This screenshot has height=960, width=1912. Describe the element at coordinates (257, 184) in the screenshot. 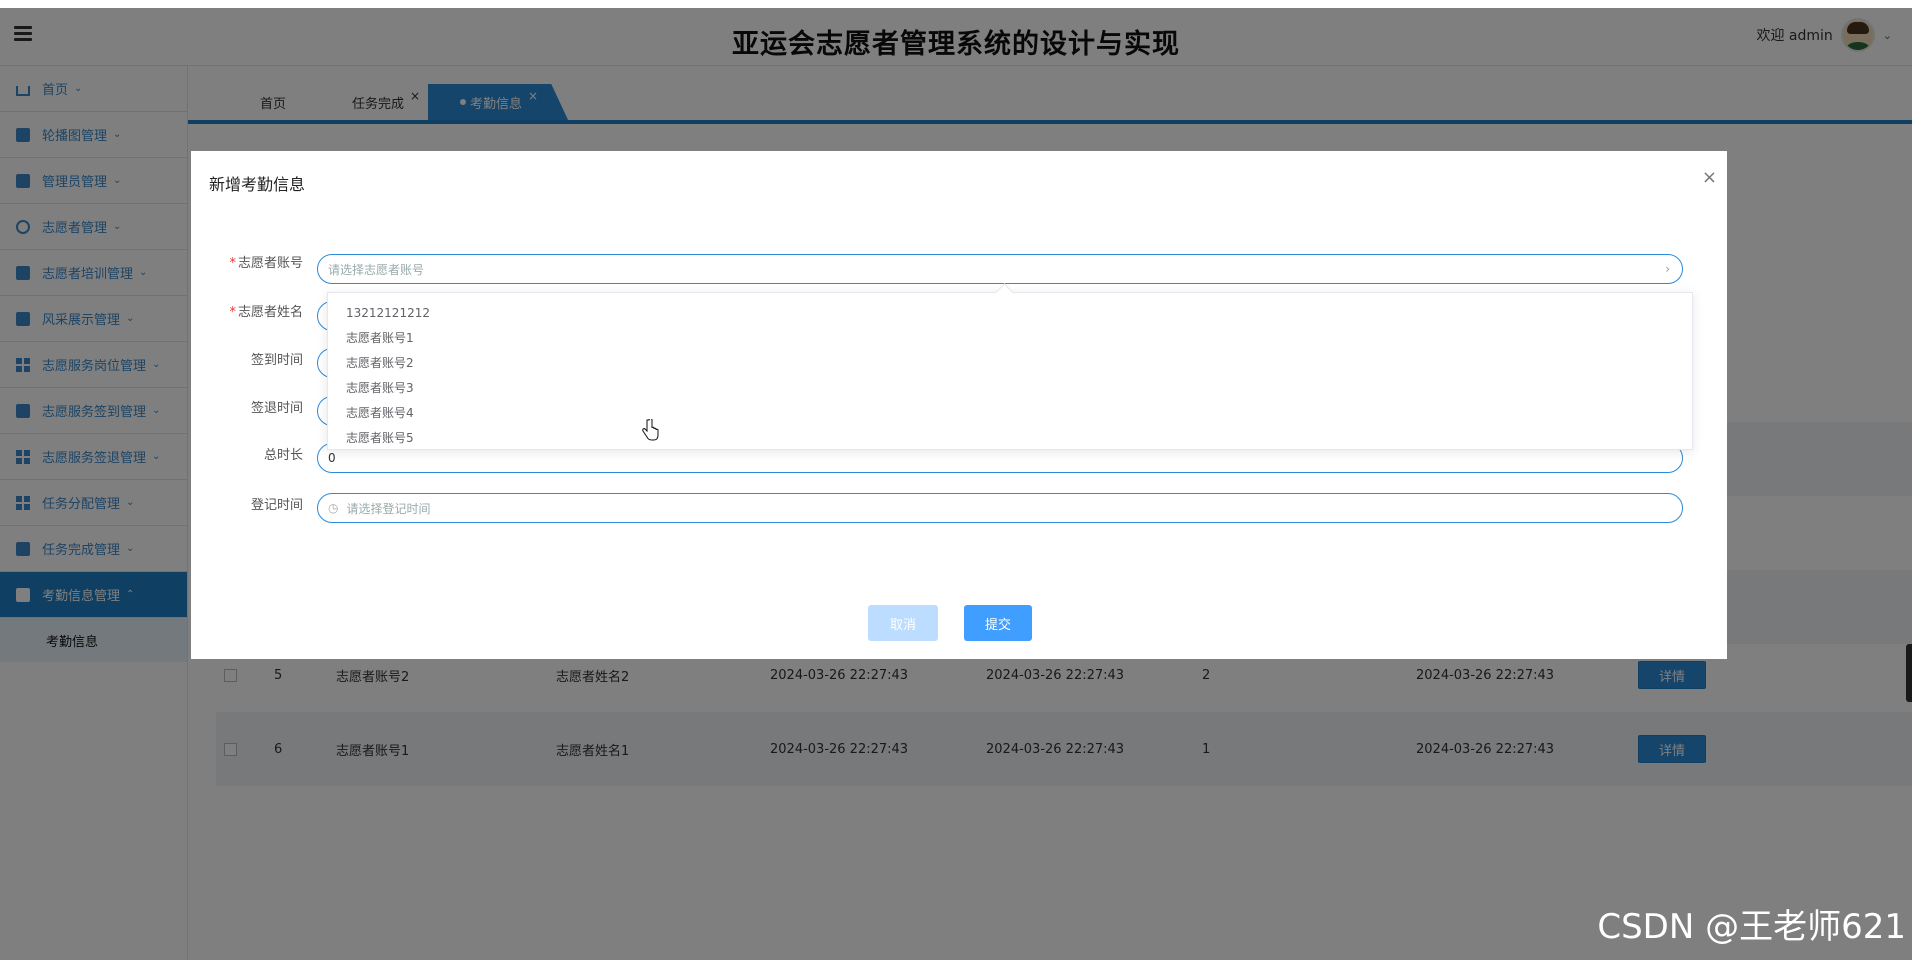

I see `dialog-title: 新增考勤信息` at that location.